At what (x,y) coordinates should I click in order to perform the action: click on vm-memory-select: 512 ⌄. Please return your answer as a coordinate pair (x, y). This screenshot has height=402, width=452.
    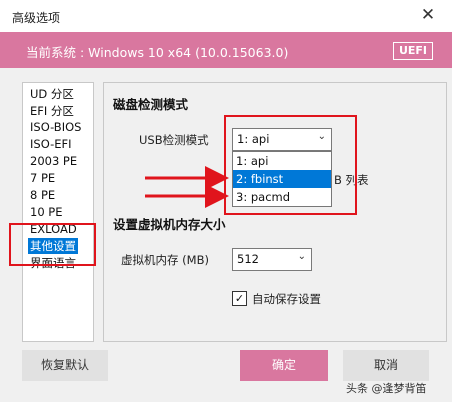
    Looking at the image, I should click on (272, 259).